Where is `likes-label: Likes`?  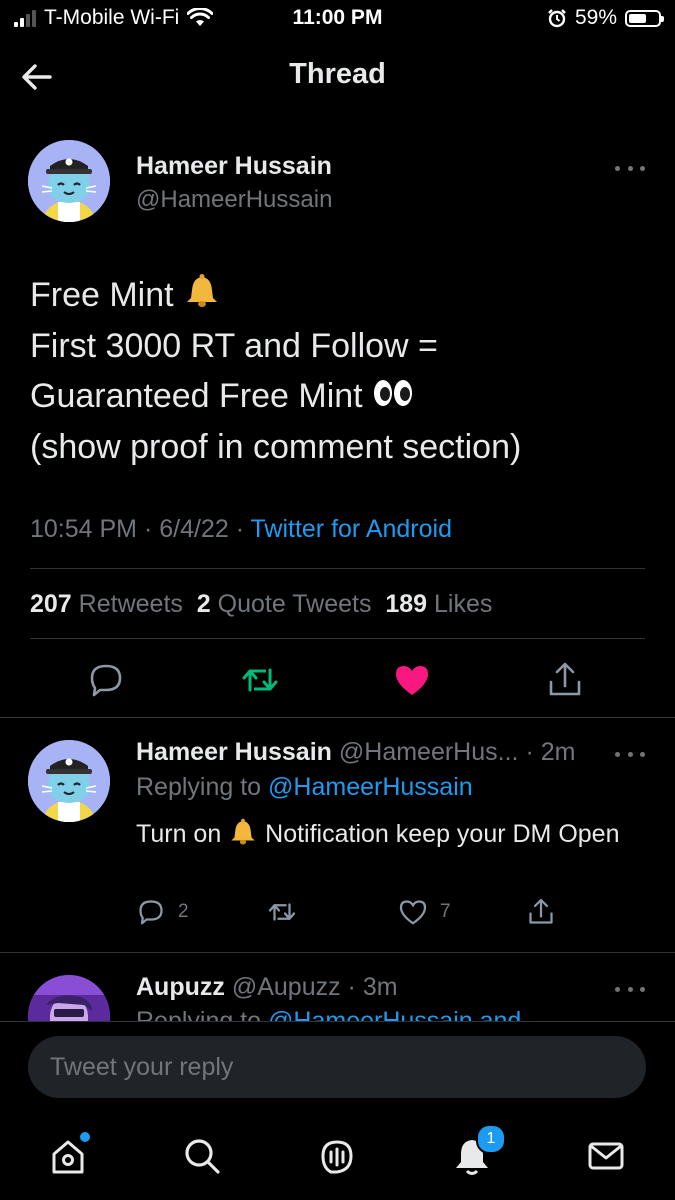 likes-label: Likes is located at coordinates (463, 604).